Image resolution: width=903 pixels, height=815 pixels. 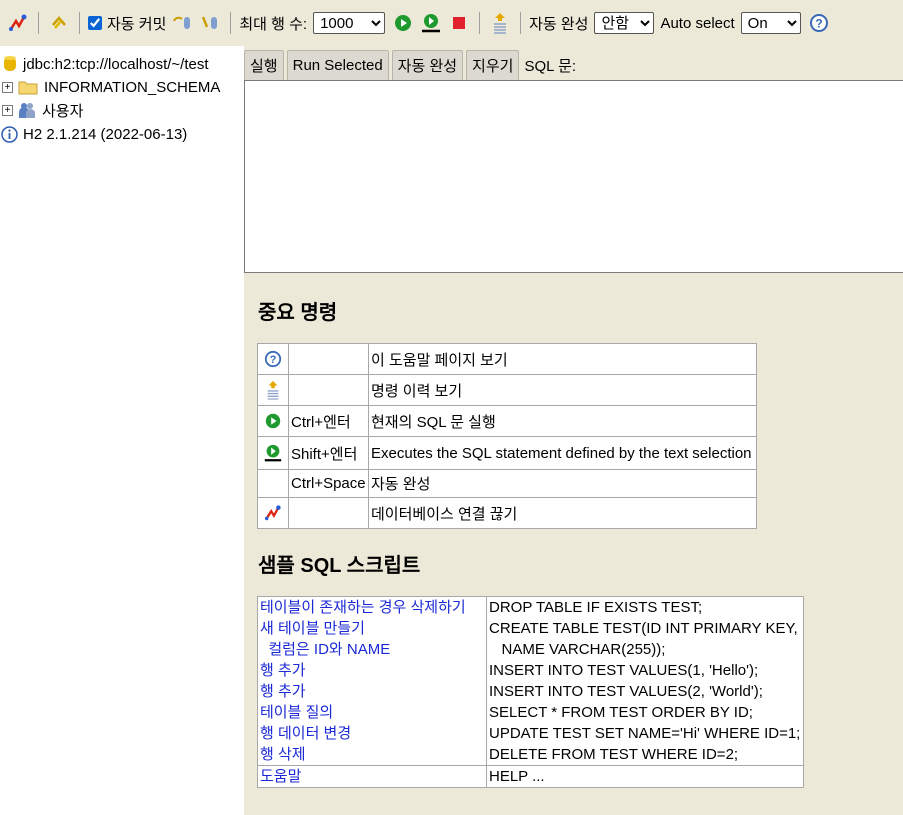 What do you see at coordinates (621, 712) in the screenshot?
I see `sample-script-code-line: SELECT * FROM TEST ORDER BY ID;` at bounding box center [621, 712].